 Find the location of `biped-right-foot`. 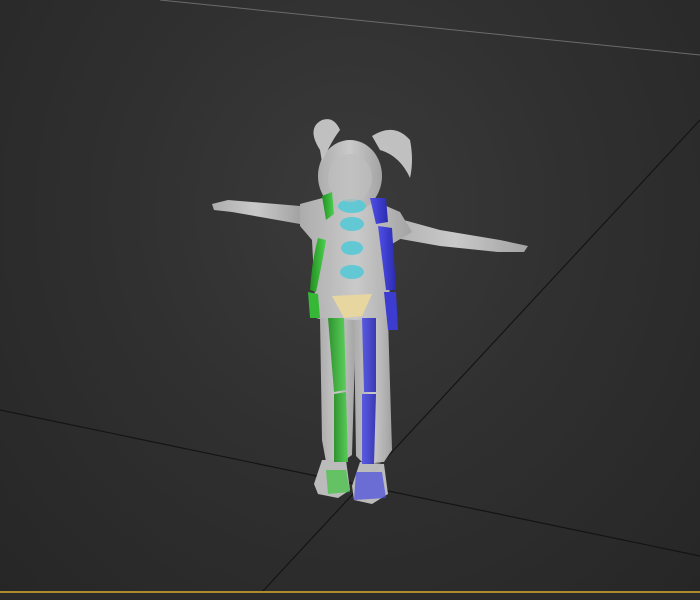

biped-right-foot is located at coordinates (370, 486).